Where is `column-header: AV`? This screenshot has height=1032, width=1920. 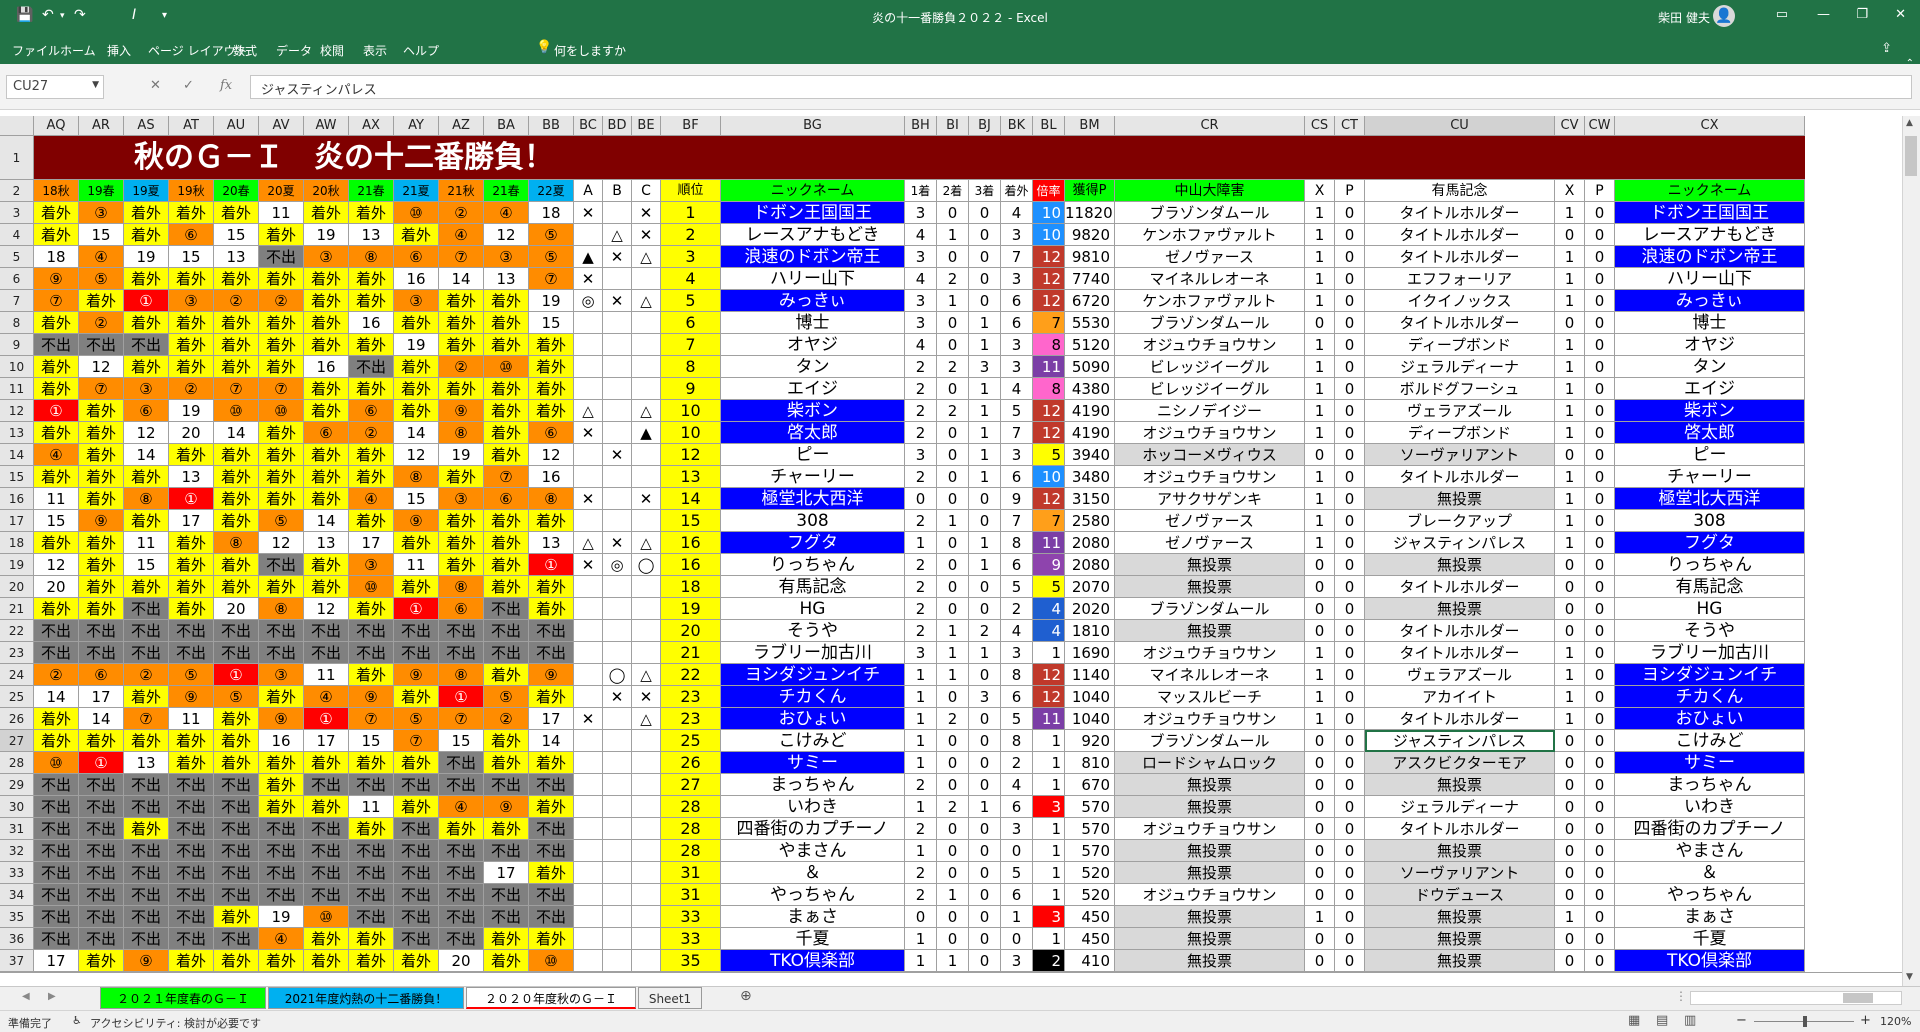
column-header: AV is located at coordinates (281, 126).